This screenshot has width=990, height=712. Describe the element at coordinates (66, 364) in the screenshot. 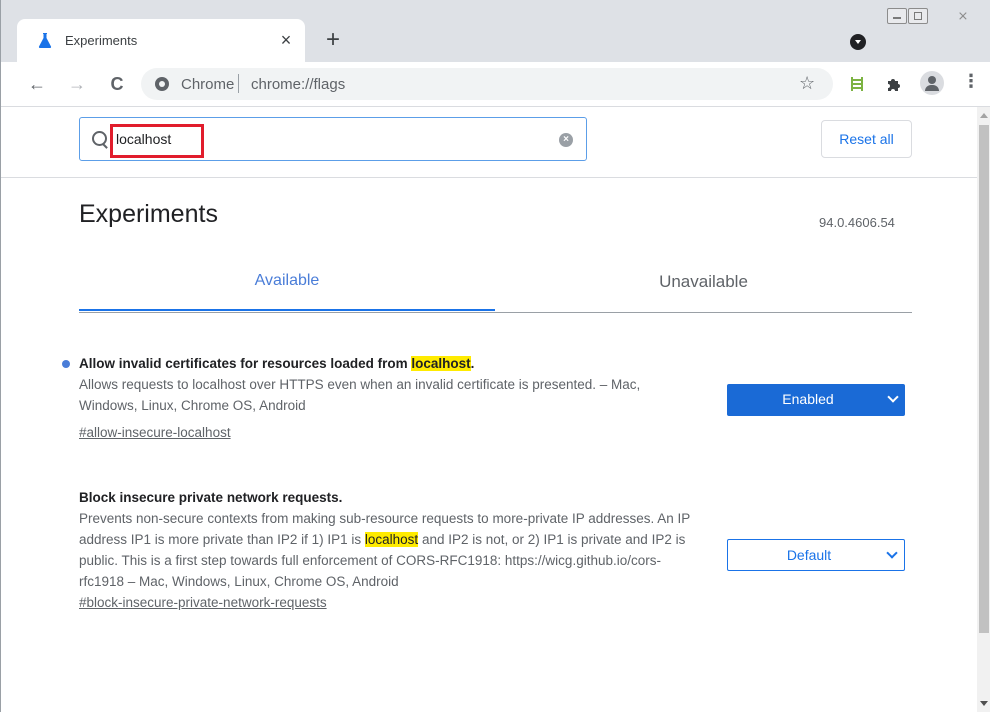

I see `modified-indicator-dot` at that location.